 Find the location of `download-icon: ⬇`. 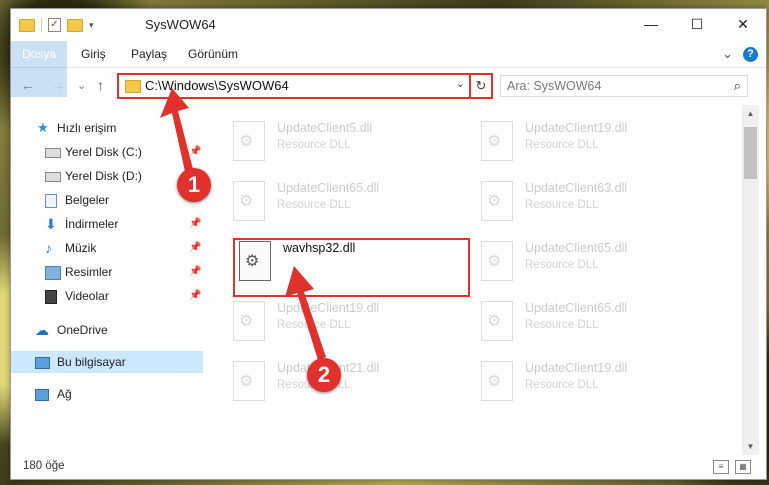

download-icon: ⬇ is located at coordinates (51, 224).